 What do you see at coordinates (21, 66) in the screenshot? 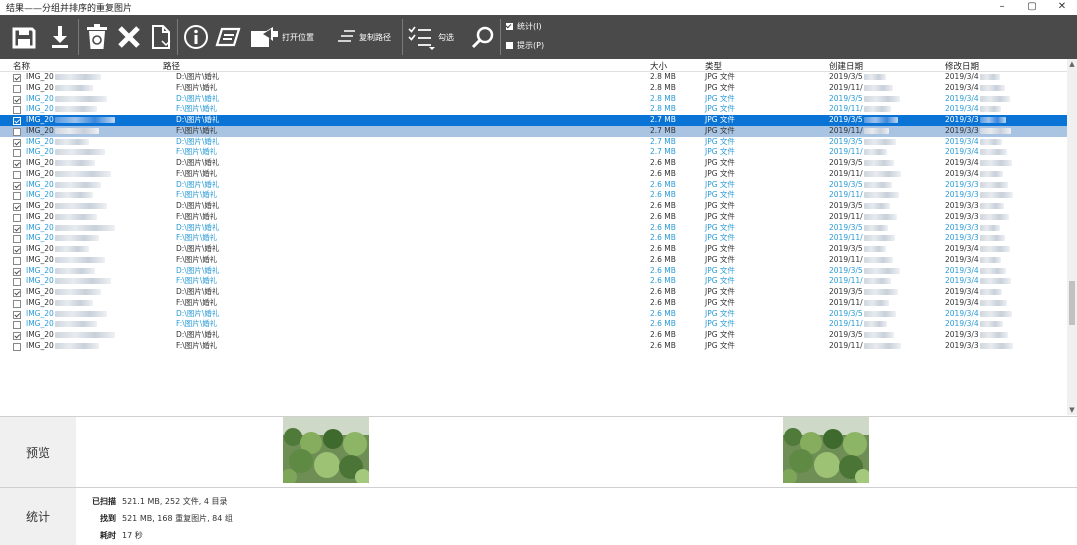
I see `column-header-name: 名称` at bounding box center [21, 66].